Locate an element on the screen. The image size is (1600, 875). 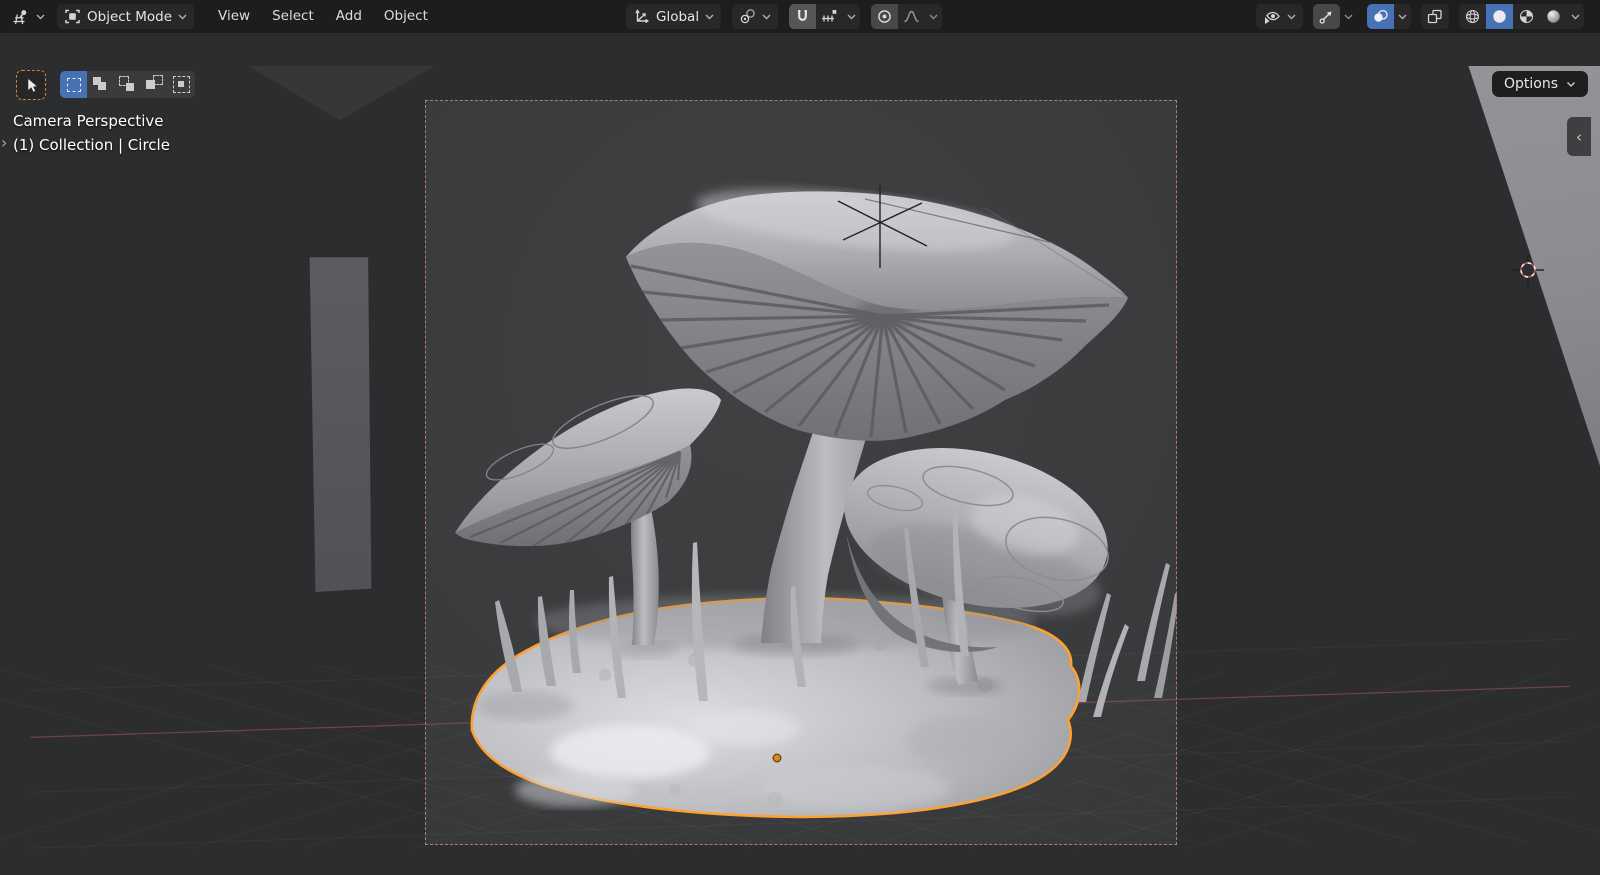
backdrop-plane-top-left is located at coordinates (341, 93).